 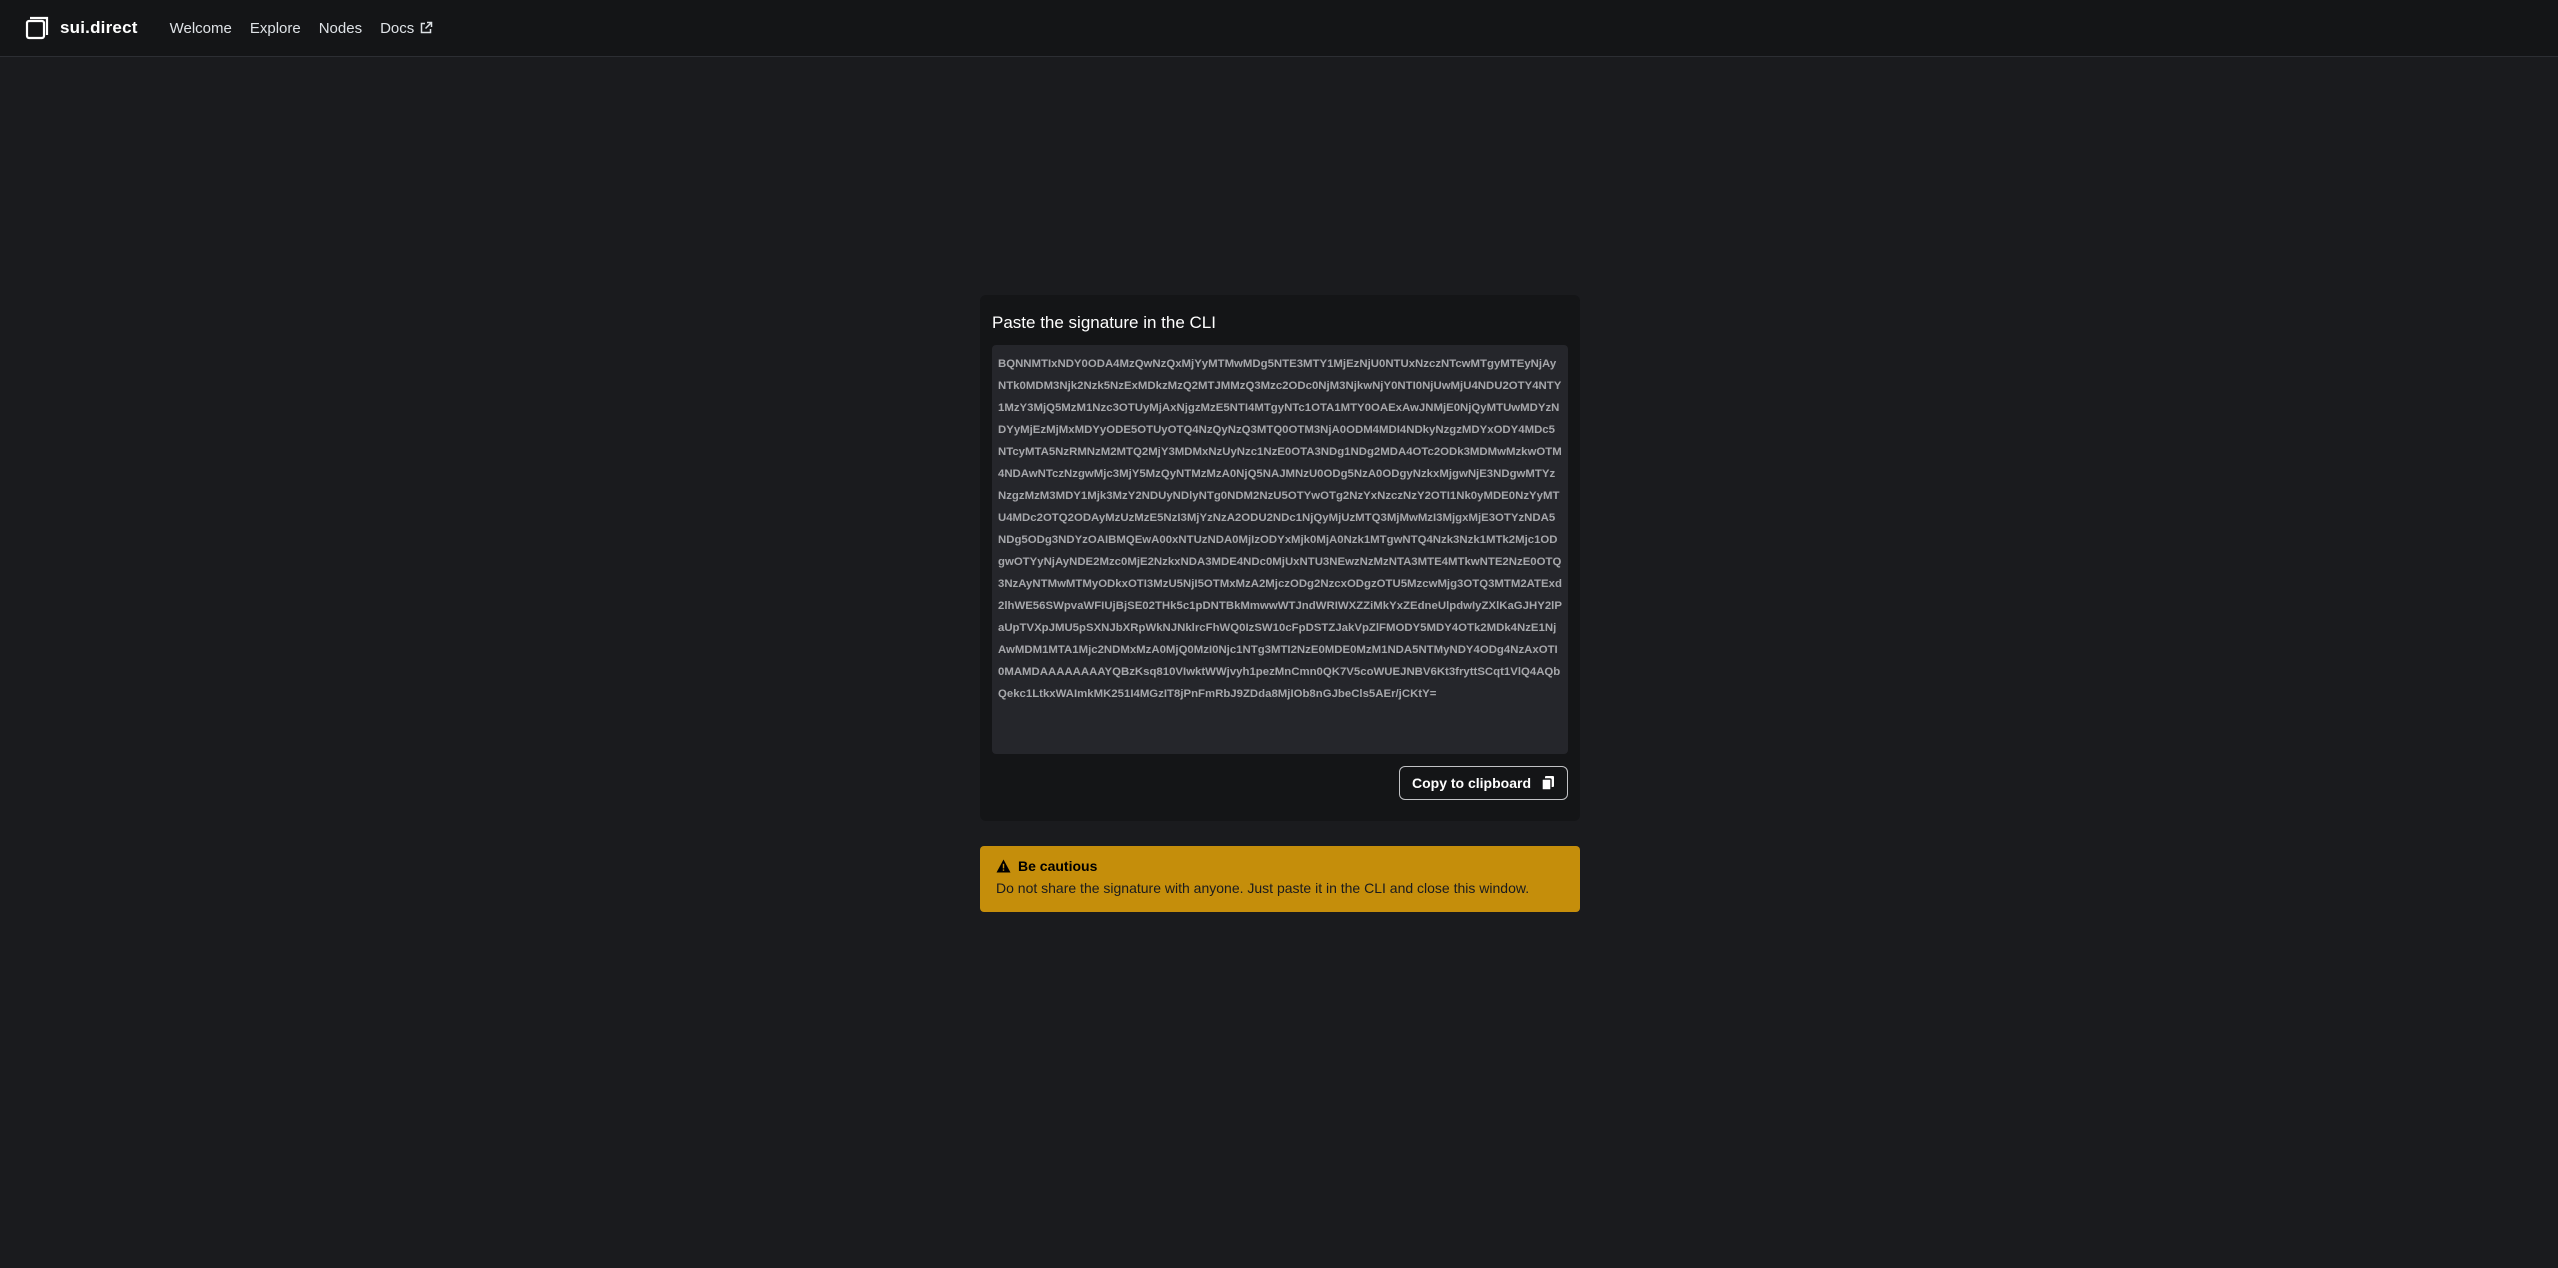 What do you see at coordinates (1471, 783) in the screenshot?
I see `copy-button-label: Copy to clipboard` at bounding box center [1471, 783].